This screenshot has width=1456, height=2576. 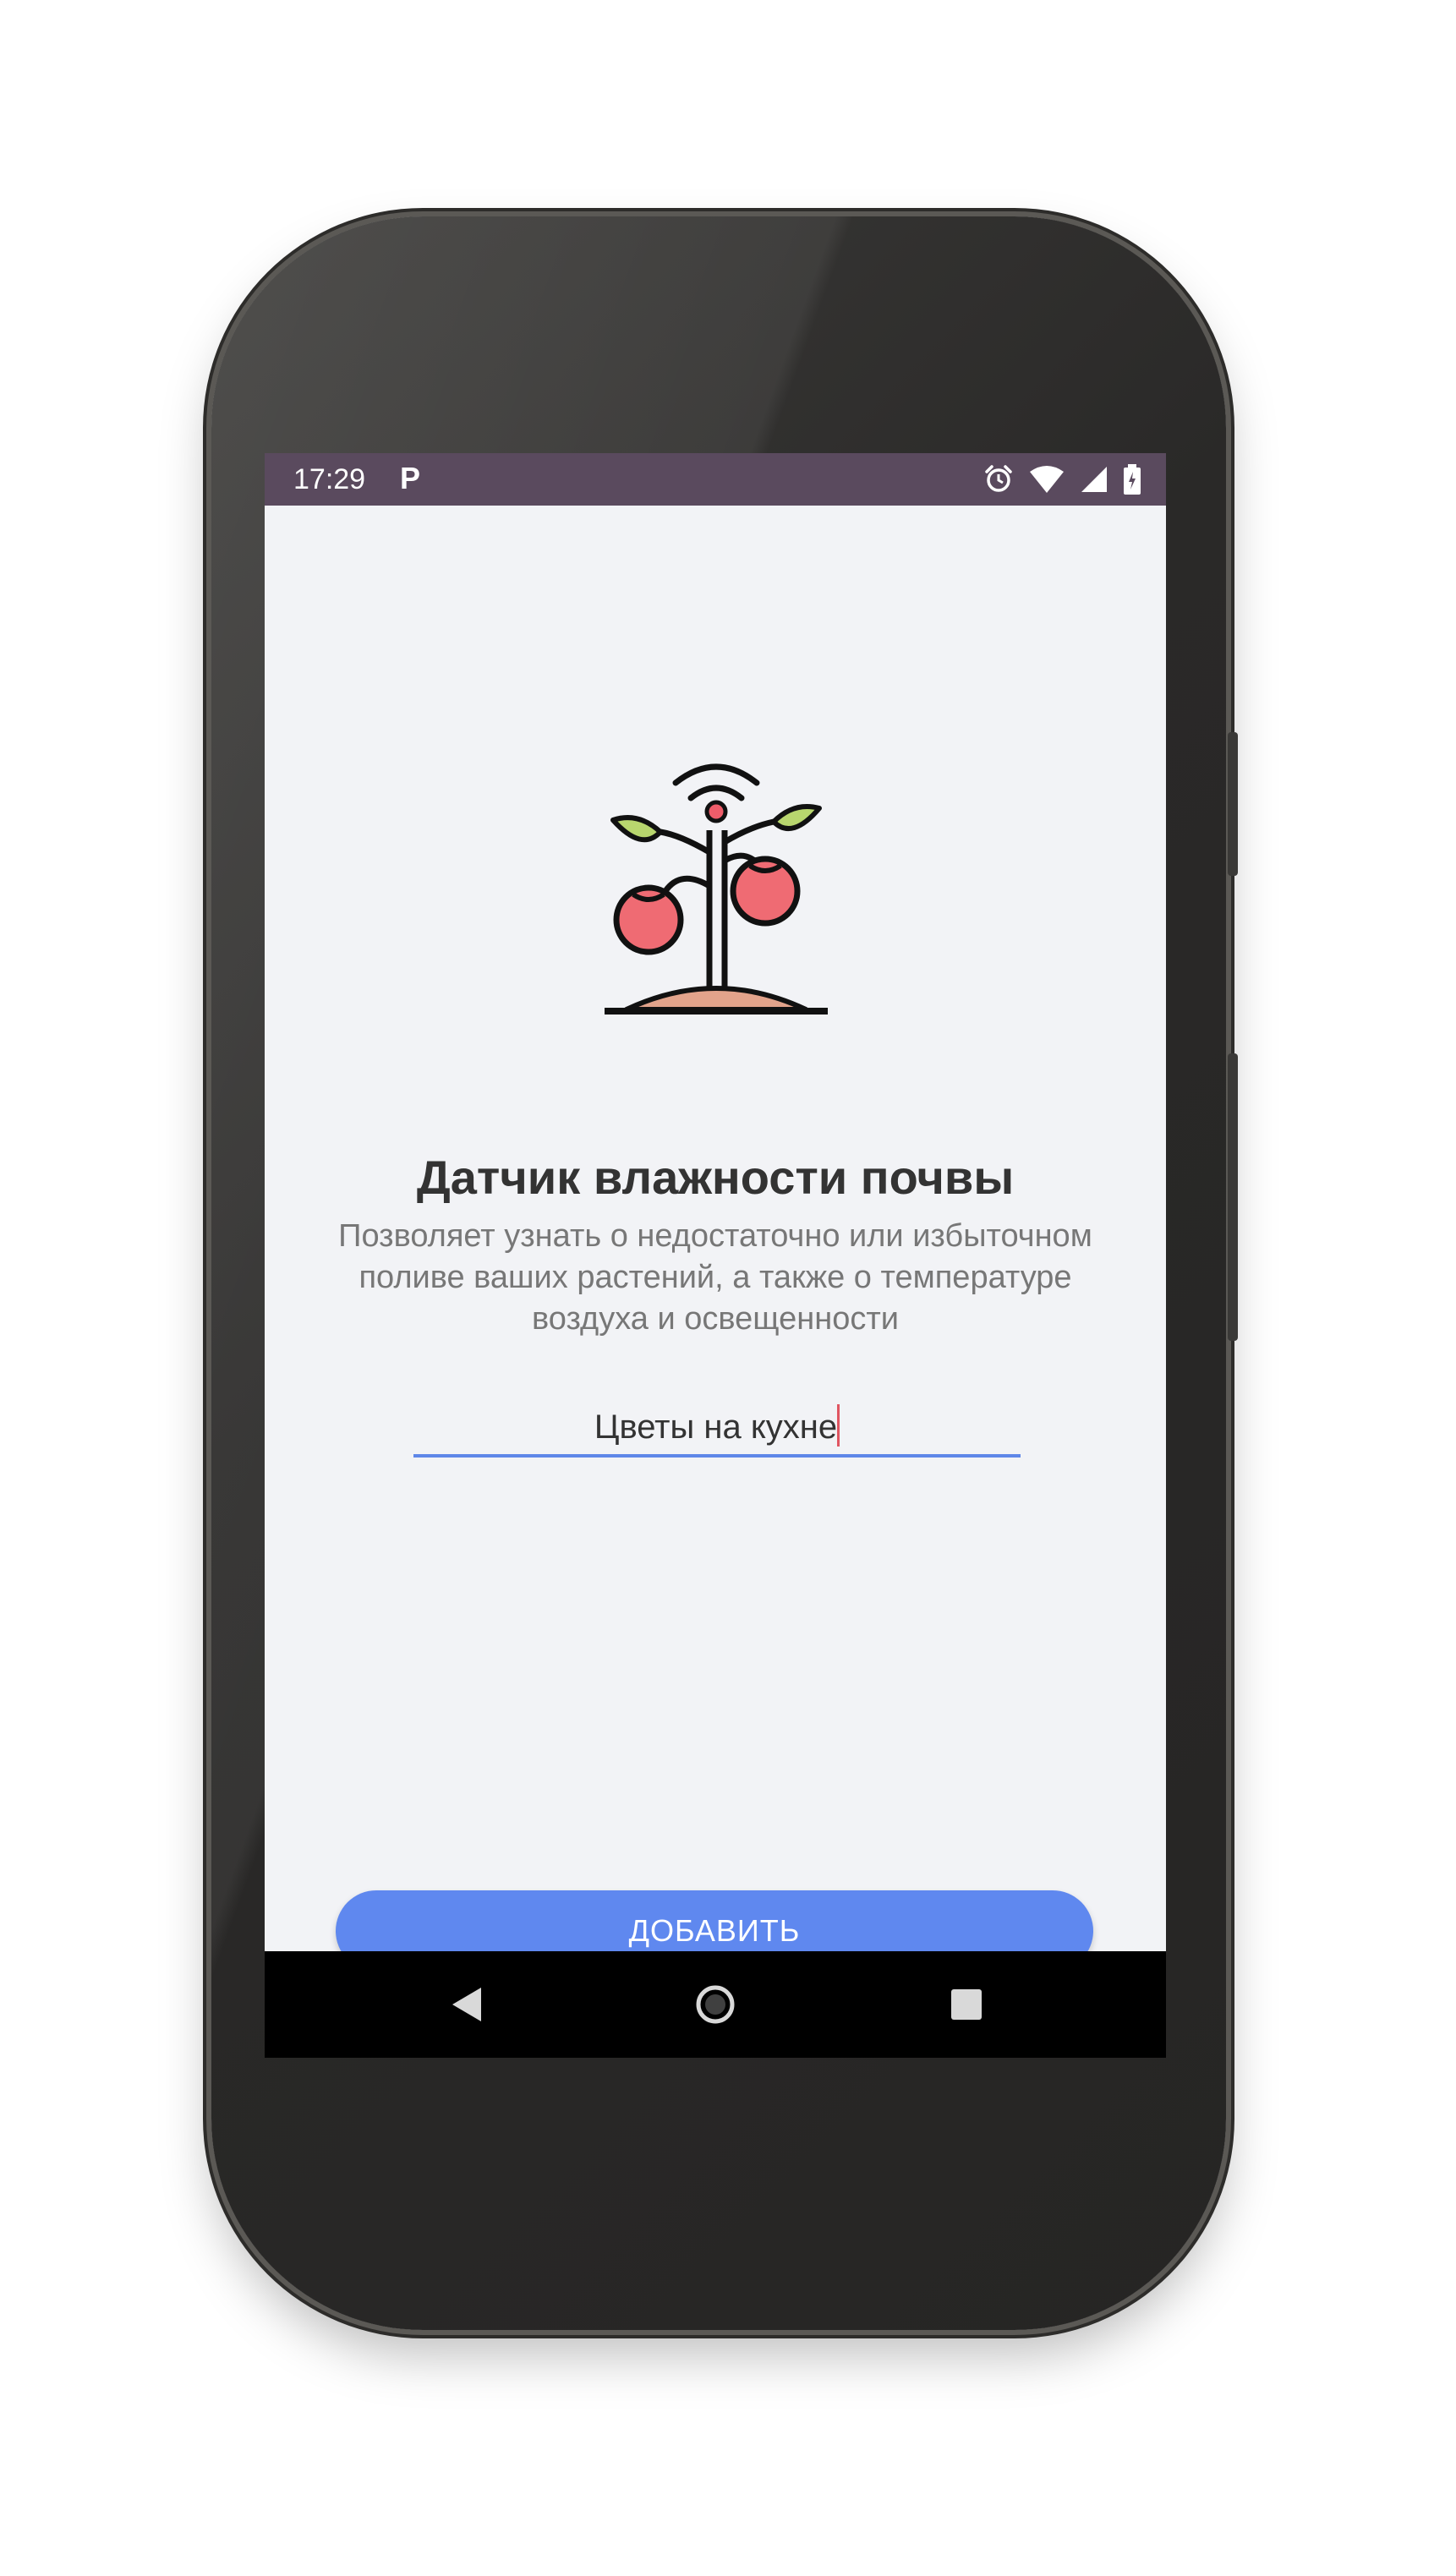 I want to click on device-name-value: Цветы на кухне, so click(x=716, y=1427).